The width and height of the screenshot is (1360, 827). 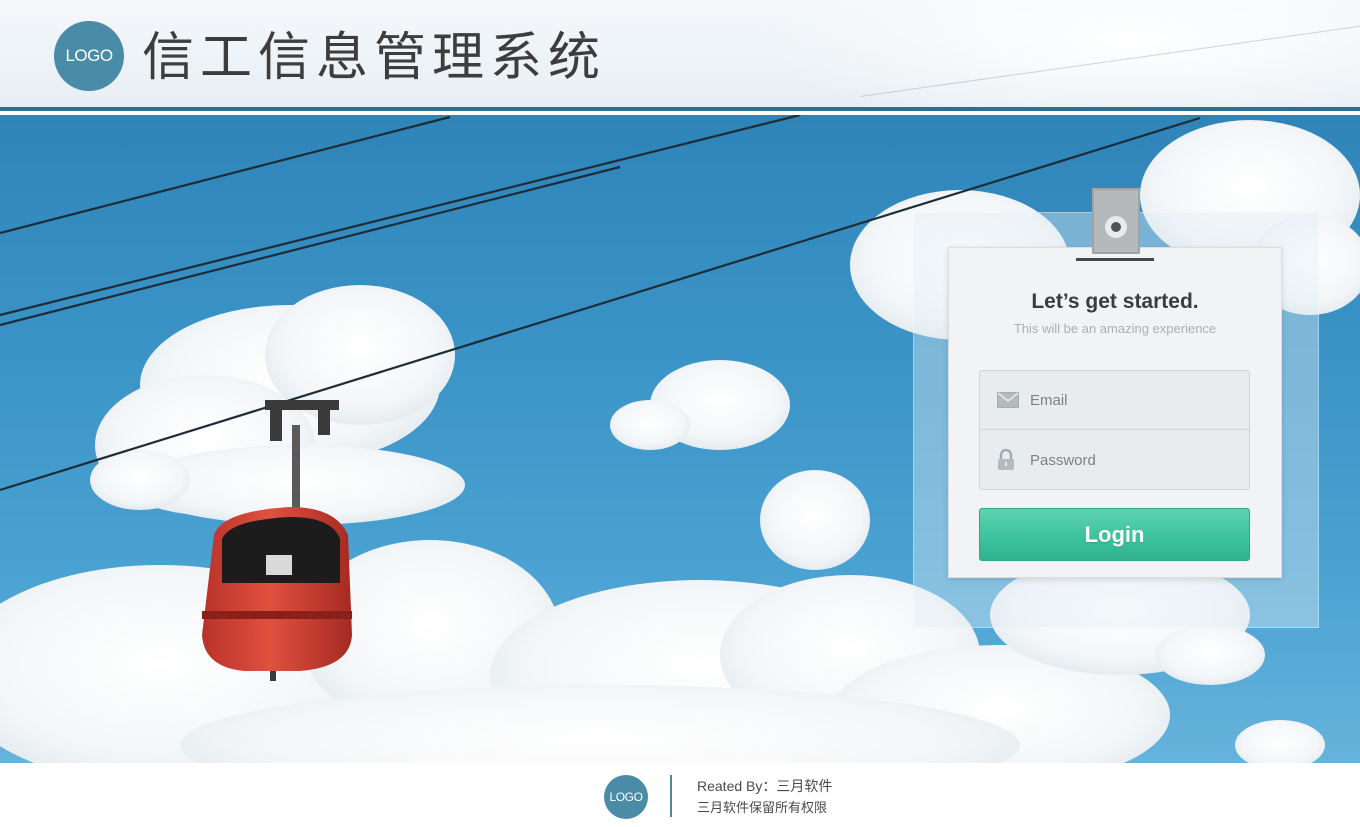 I want to click on email-input, so click(x=1135, y=400).